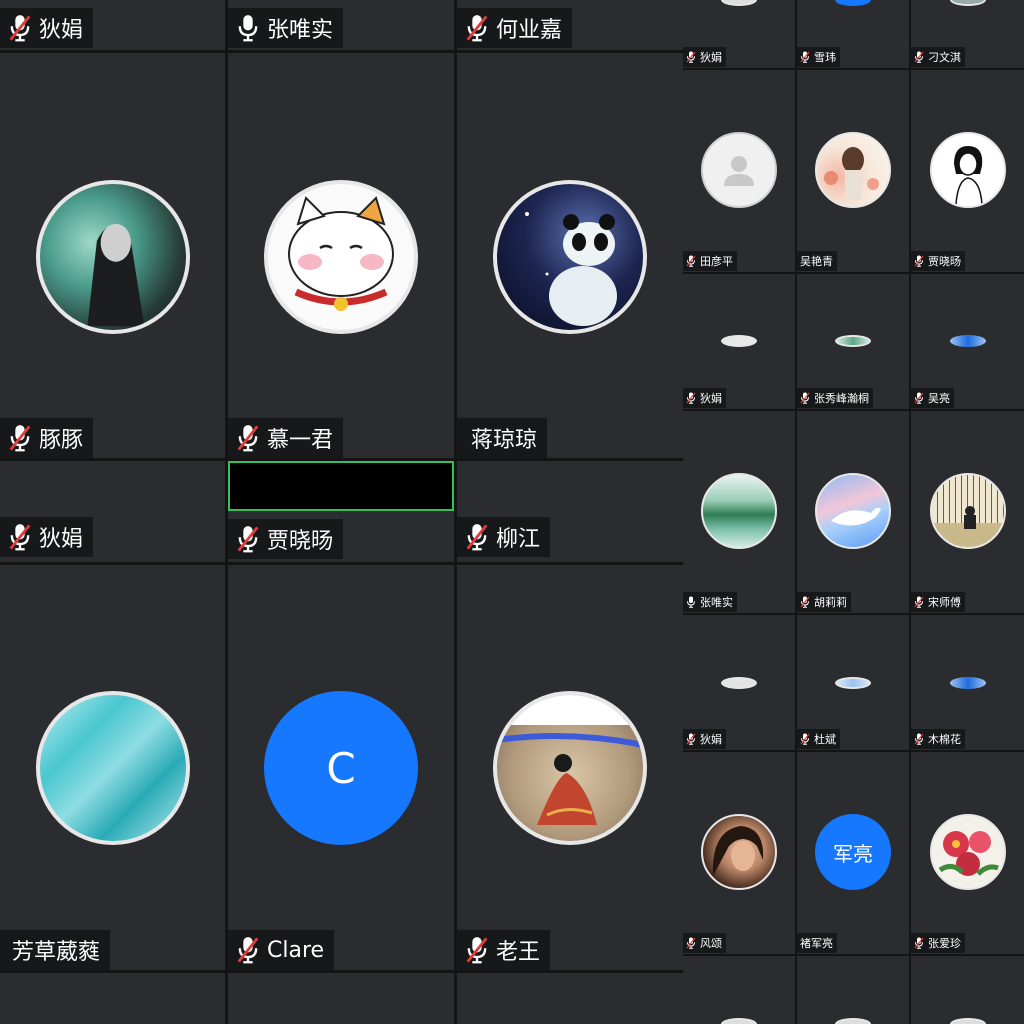 The height and width of the screenshot is (1024, 1024). Describe the element at coordinates (853, 171) in the screenshot. I see `participant-tile-16: 吴艳青` at that location.